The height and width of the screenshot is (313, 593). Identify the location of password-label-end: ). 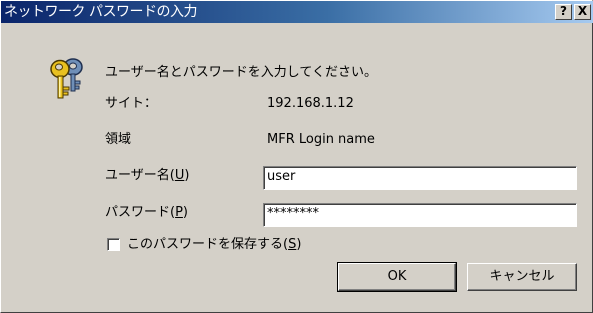
(185, 212).